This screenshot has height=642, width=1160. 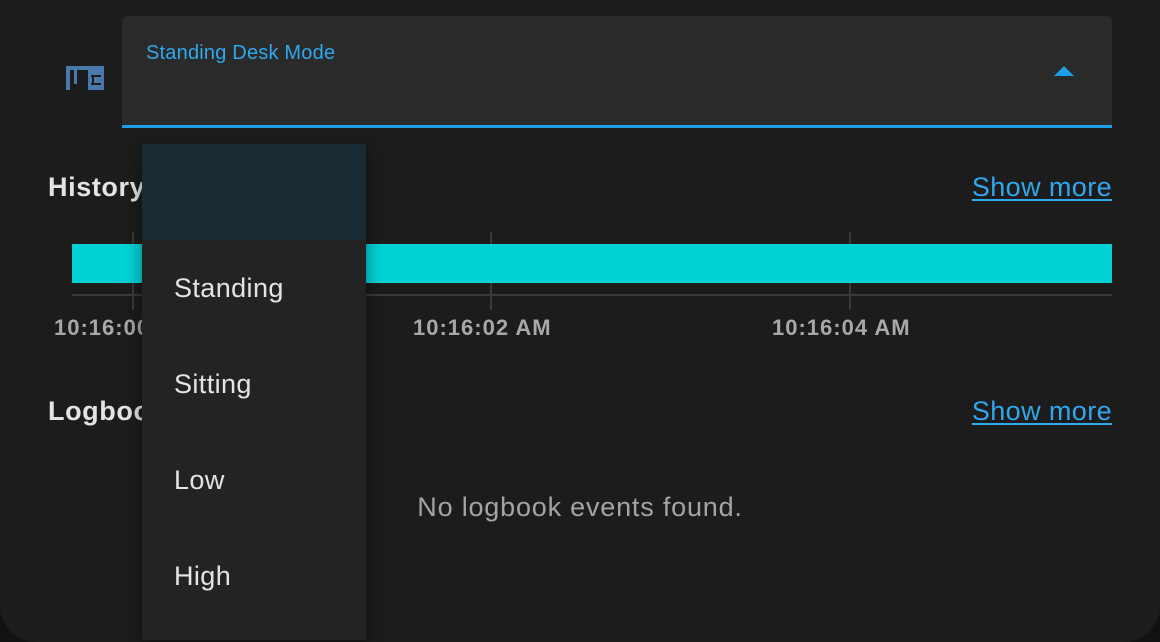 I want to click on select-label: Standing Desk Mode, so click(x=241, y=53).